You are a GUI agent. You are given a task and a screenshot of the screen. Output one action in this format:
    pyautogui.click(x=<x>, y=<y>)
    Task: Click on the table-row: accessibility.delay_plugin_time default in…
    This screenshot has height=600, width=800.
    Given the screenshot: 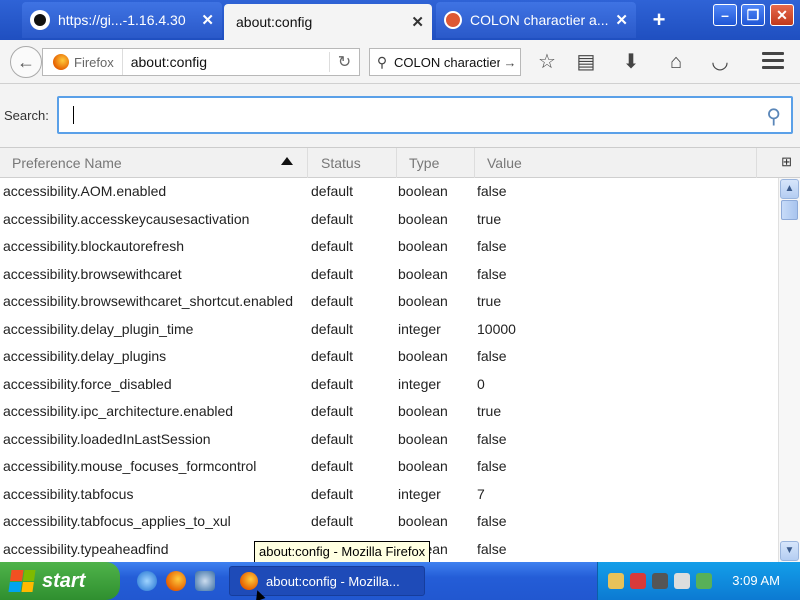 What is the action you would take?
    pyautogui.click(x=389, y=330)
    